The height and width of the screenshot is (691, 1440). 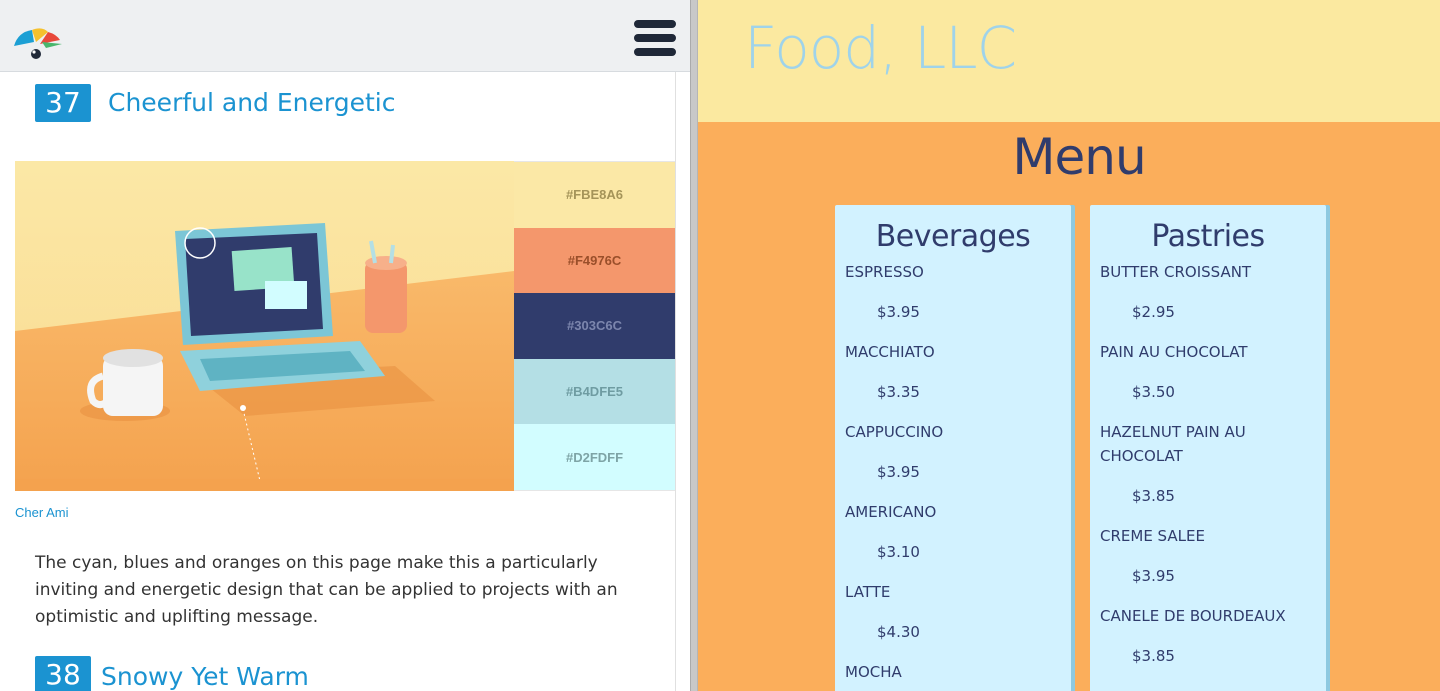 I want to click on menu-item: HAZELNUT PAIN AU CHOCOLAT $3.85, so click(x=1208, y=464).